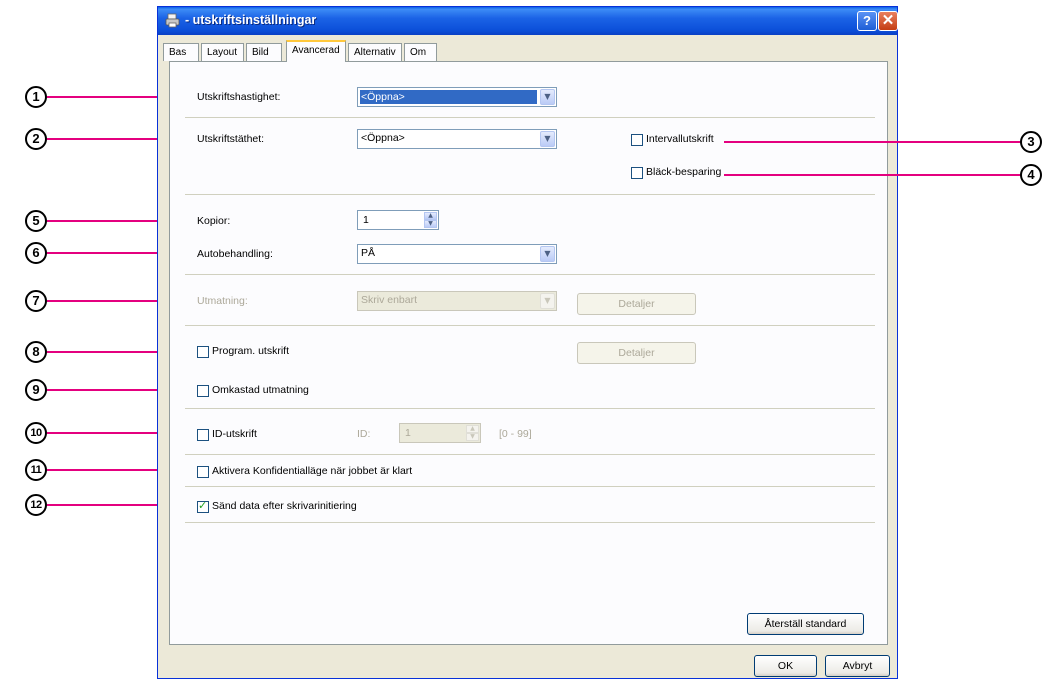  I want to click on callout-12: 12, so click(36, 505).